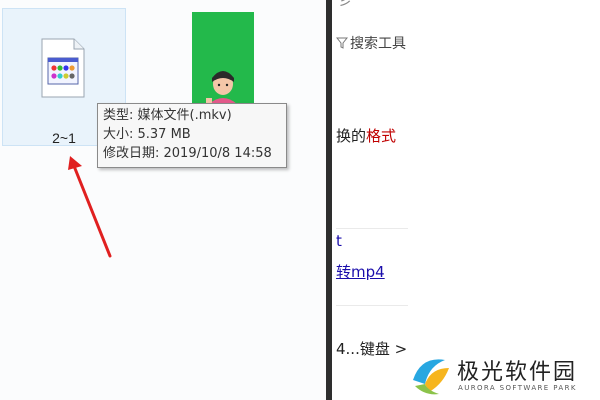 The width and height of the screenshot is (600, 400). Describe the element at coordinates (517, 372) in the screenshot. I see `watermark-name: 极光软件园` at that location.